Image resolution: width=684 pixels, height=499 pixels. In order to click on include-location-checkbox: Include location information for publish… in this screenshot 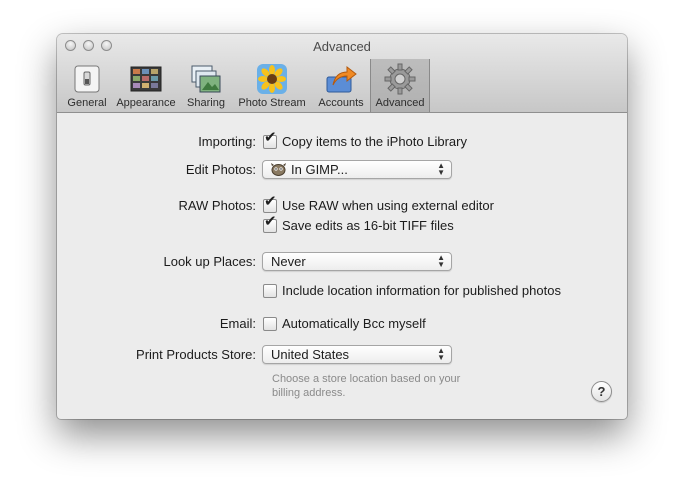, I will do `click(412, 290)`.